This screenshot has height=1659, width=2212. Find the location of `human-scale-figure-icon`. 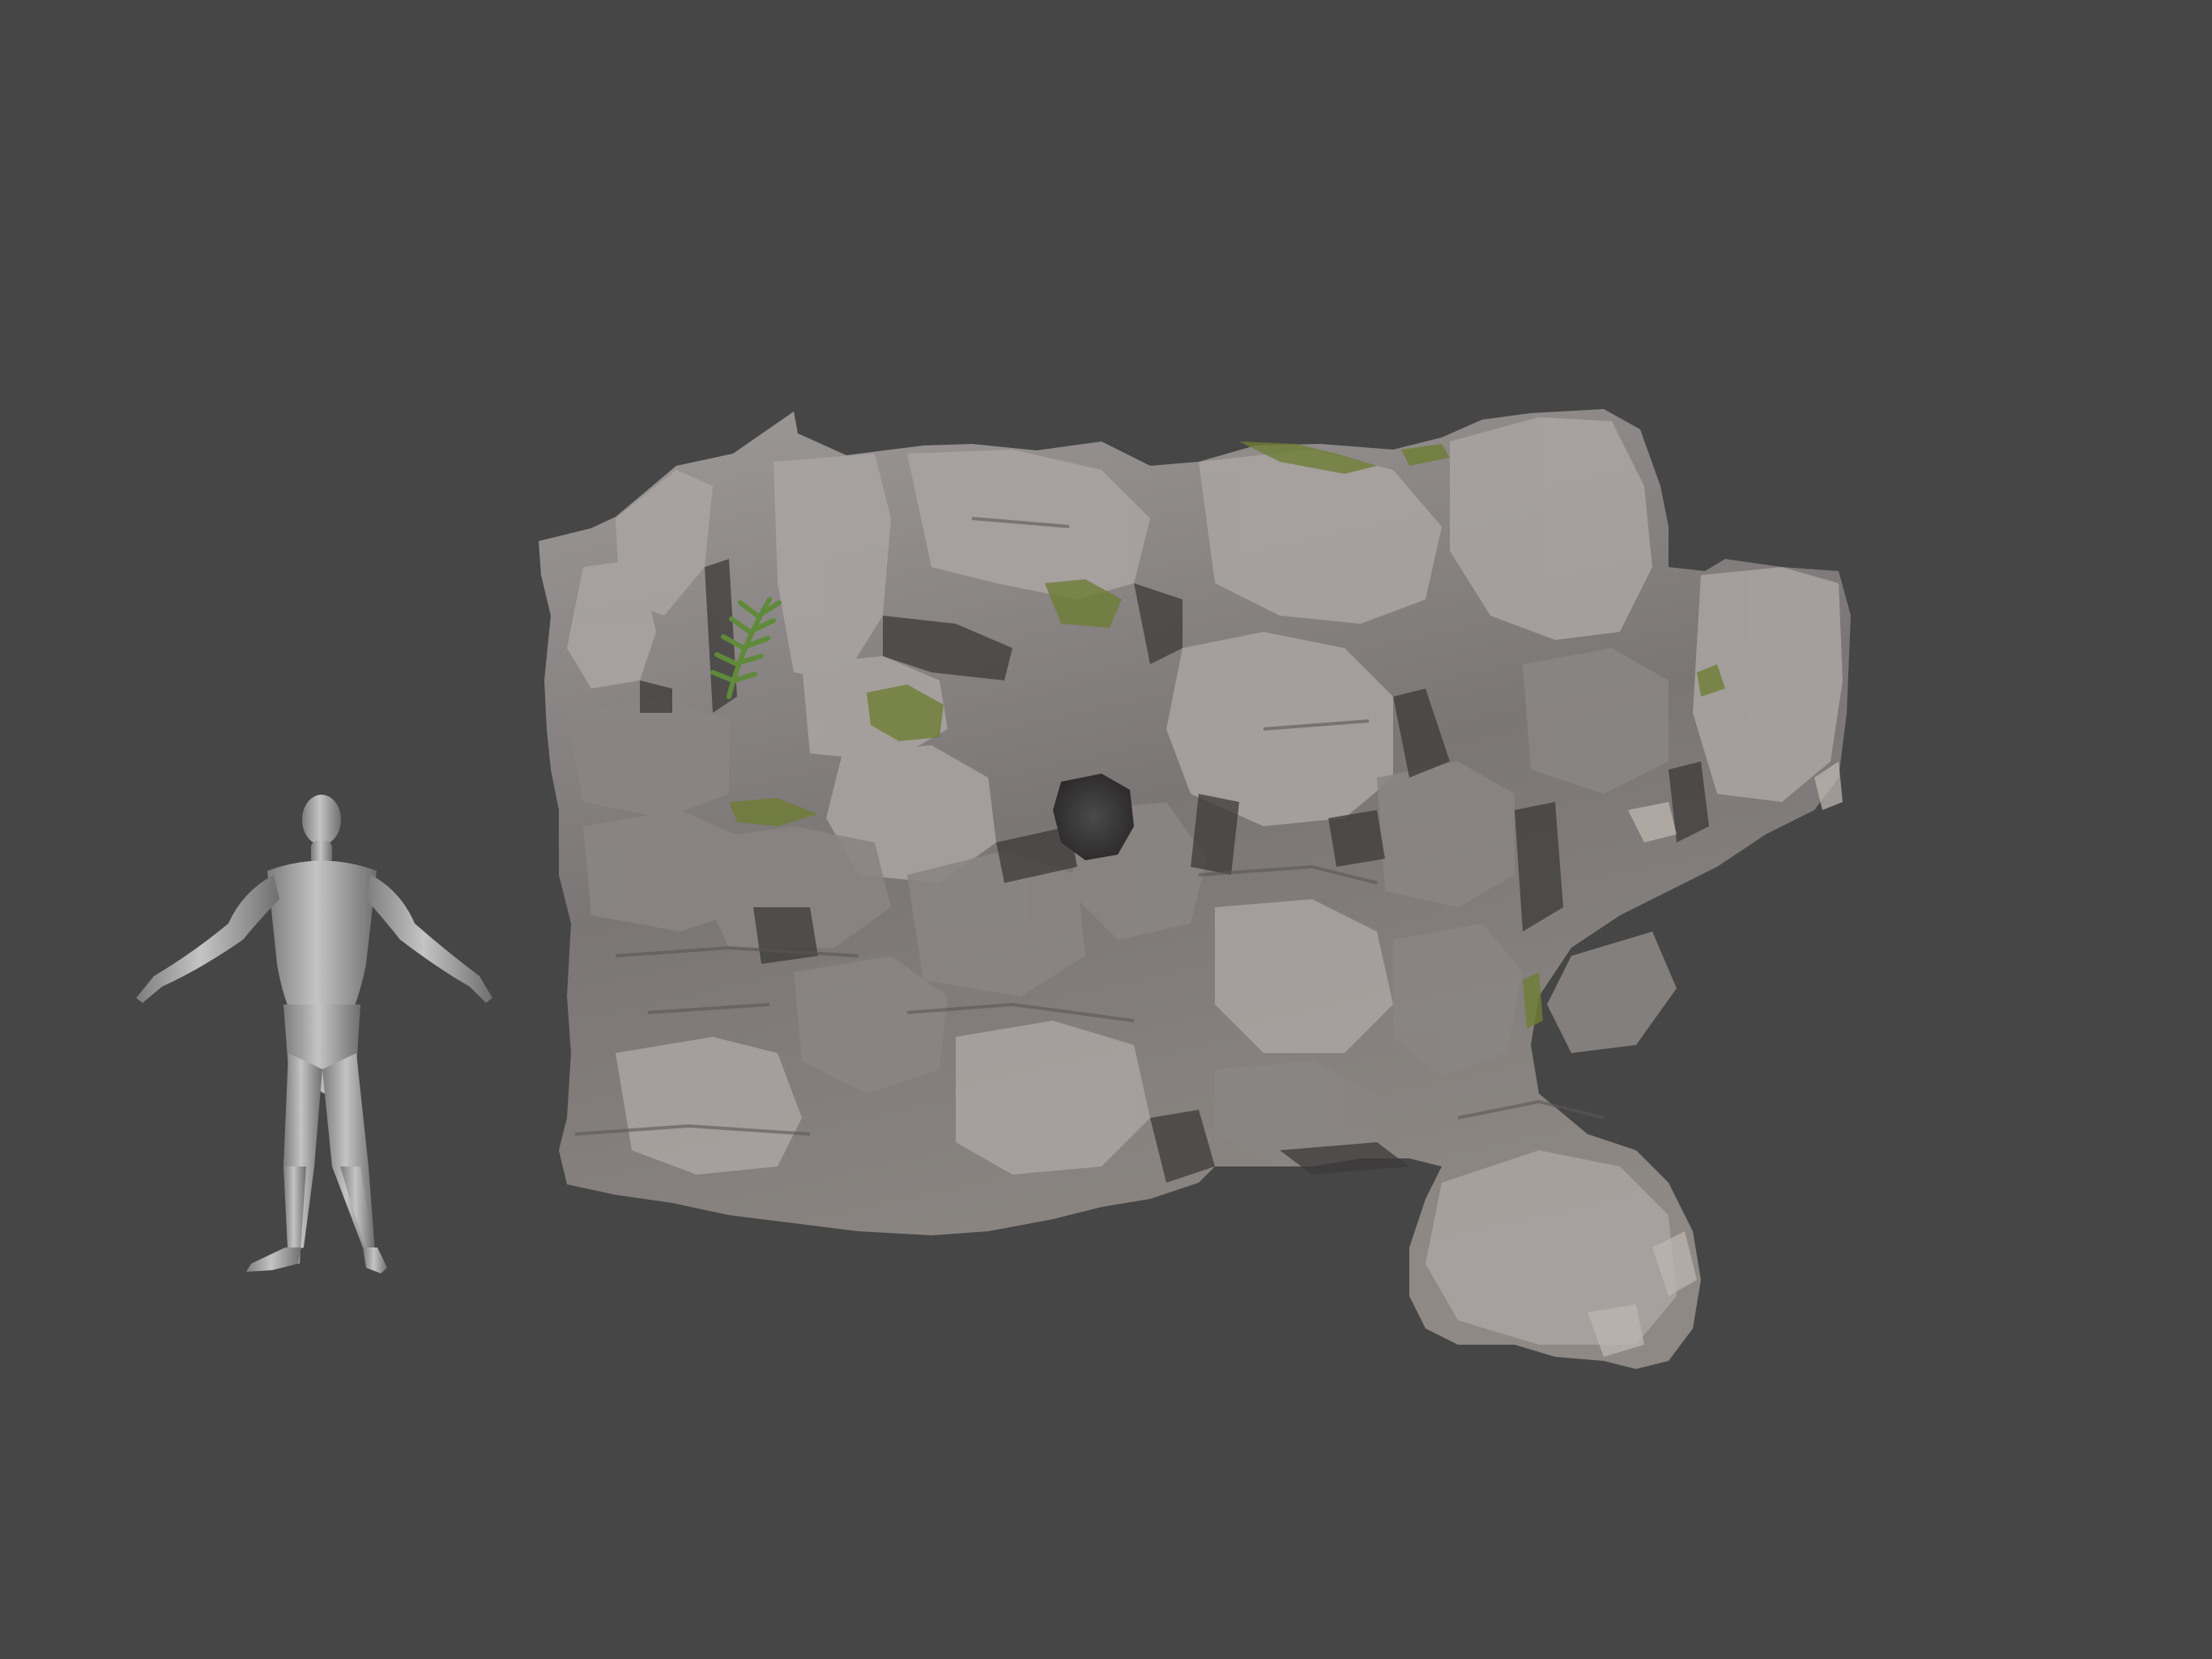

human-scale-figure-icon is located at coordinates (314, 1034).